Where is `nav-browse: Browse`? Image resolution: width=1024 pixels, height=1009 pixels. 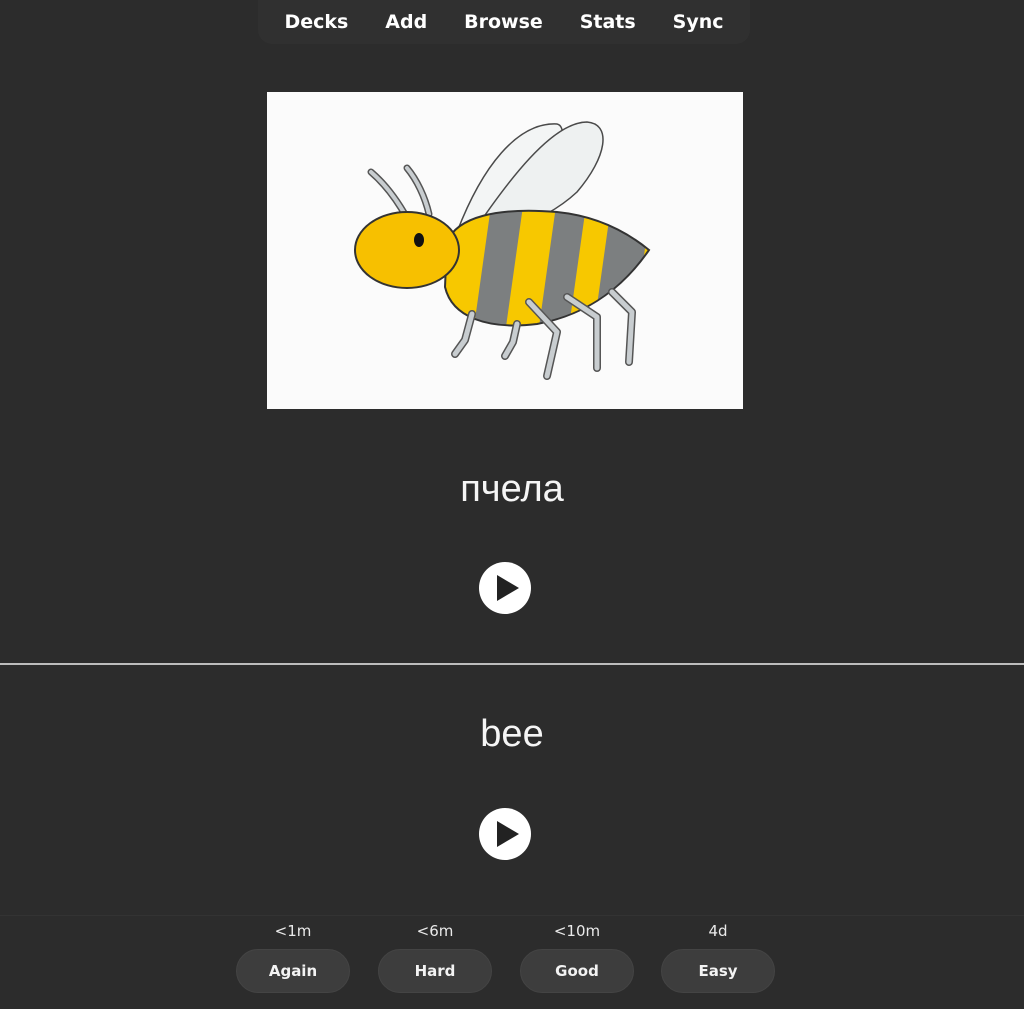
nav-browse: Browse is located at coordinates (503, 22).